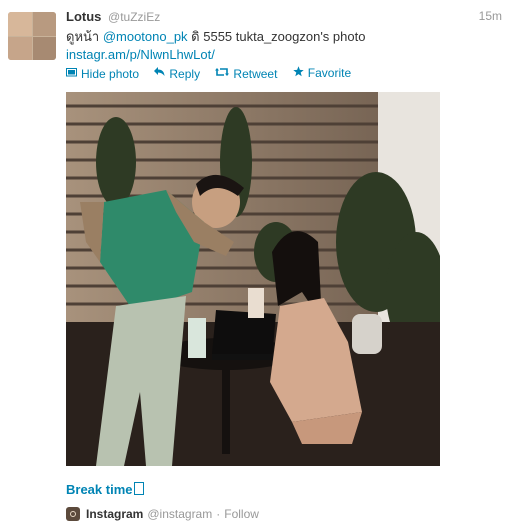 This screenshot has height=530, width=512. Describe the element at coordinates (284, 18) in the screenshot. I see `tweet-header: Lotus @tuZziEz 15m` at that location.